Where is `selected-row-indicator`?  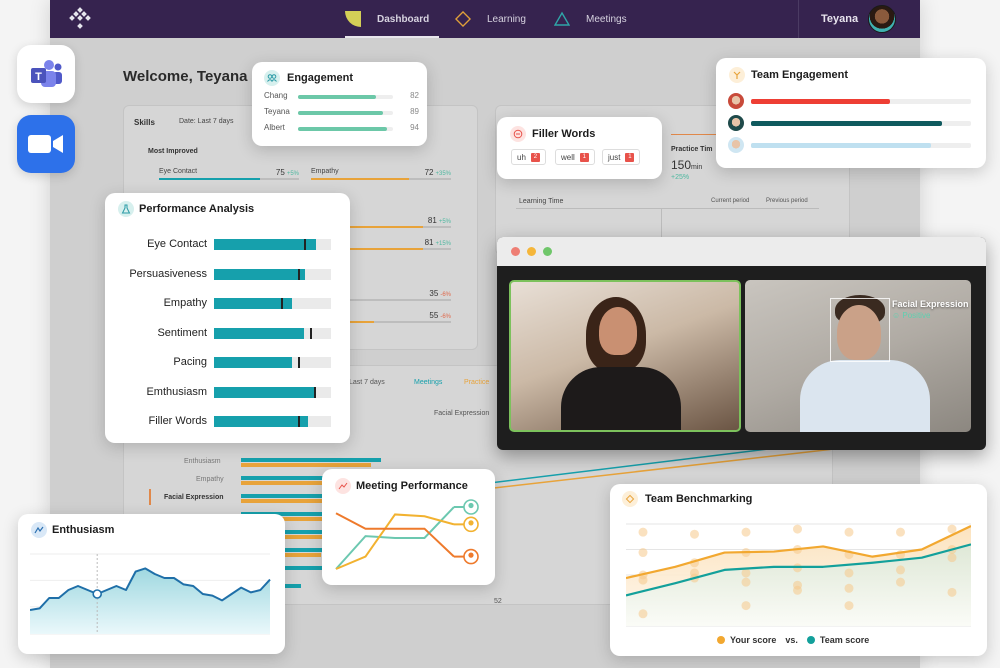 selected-row-indicator is located at coordinates (150, 497).